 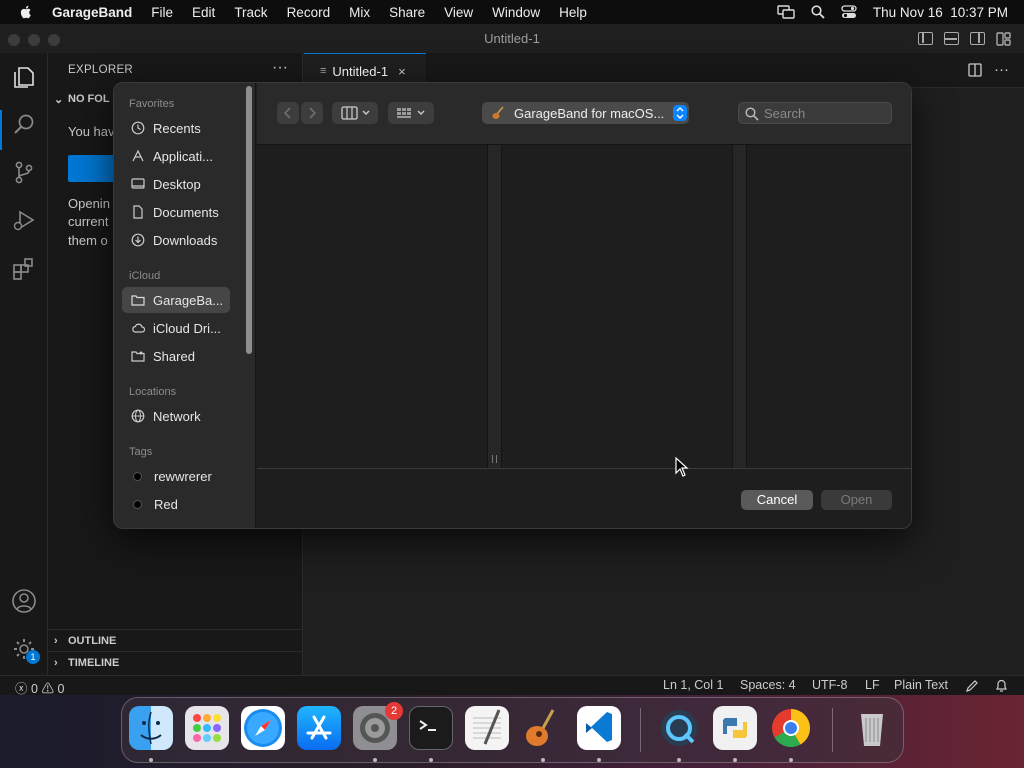 What do you see at coordinates (185, 240) in the screenshot?
I see `sidebar-item-label: Downloads` at bounding box center [185, 240].